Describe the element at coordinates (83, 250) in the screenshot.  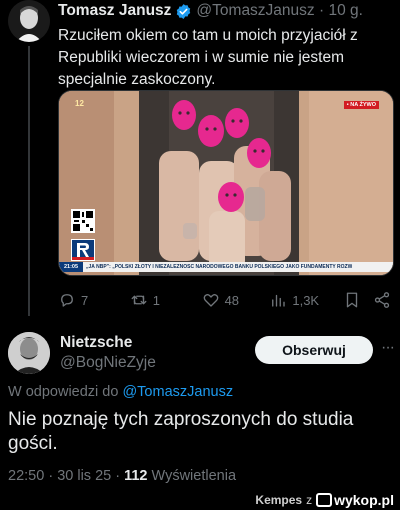
I see `channel-logo-icon` at that location.